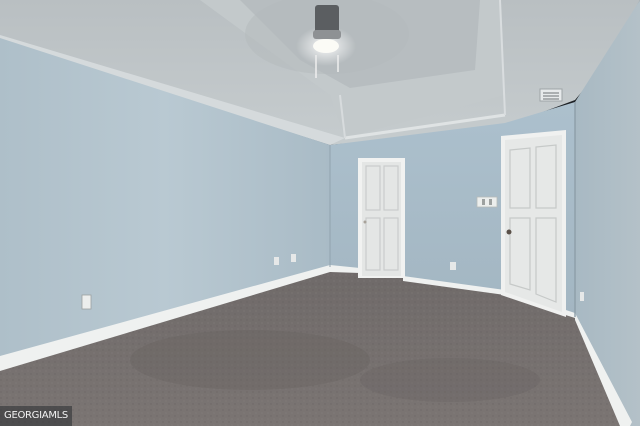 This screenshot has width=640, height=426. I want to click on entry-door, so click(533, 223).